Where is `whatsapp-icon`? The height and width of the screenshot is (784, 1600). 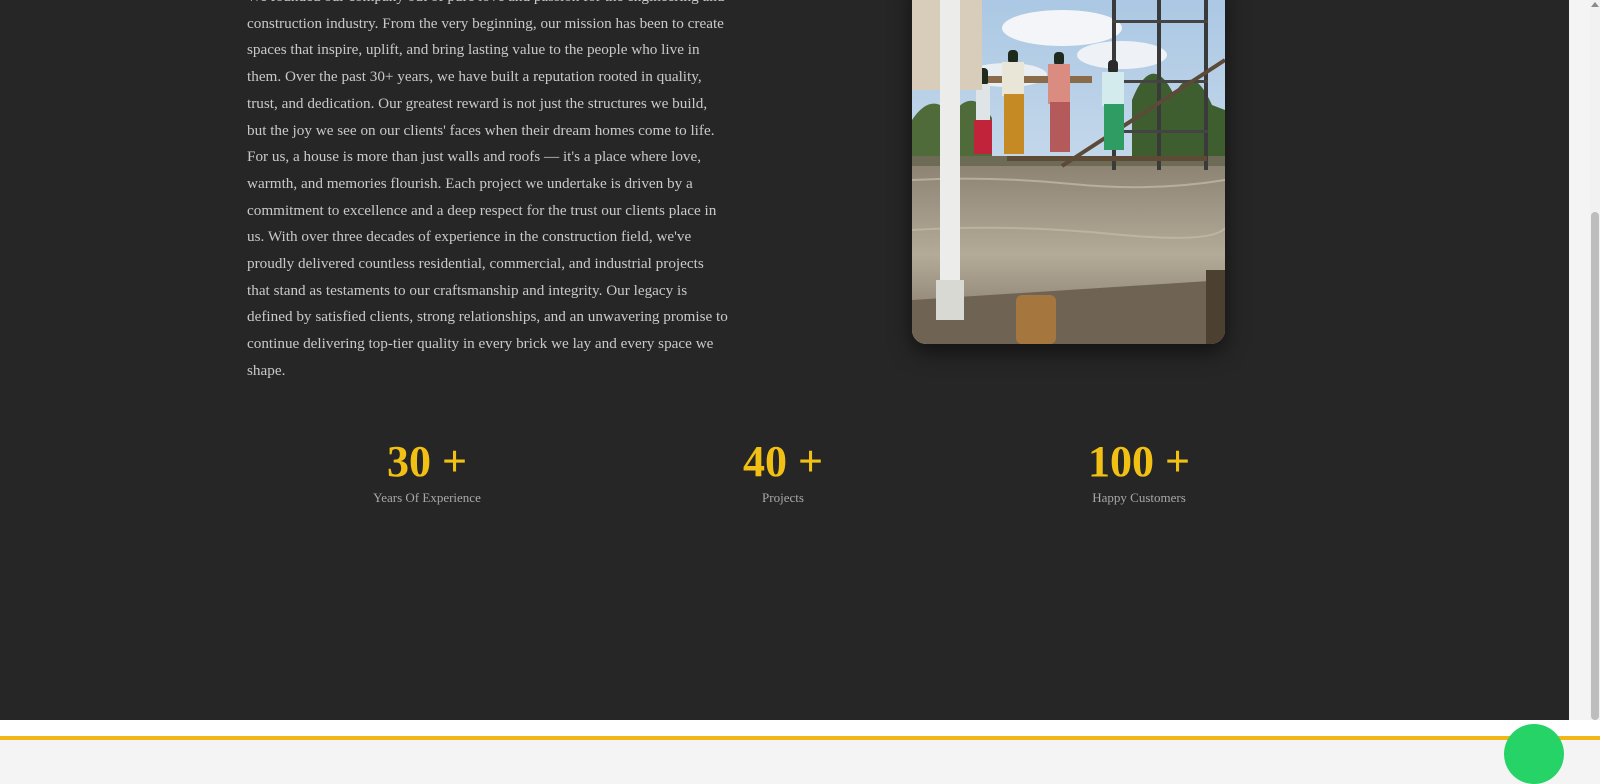 whatsapp-icon is located at coordinates (1534, 754).